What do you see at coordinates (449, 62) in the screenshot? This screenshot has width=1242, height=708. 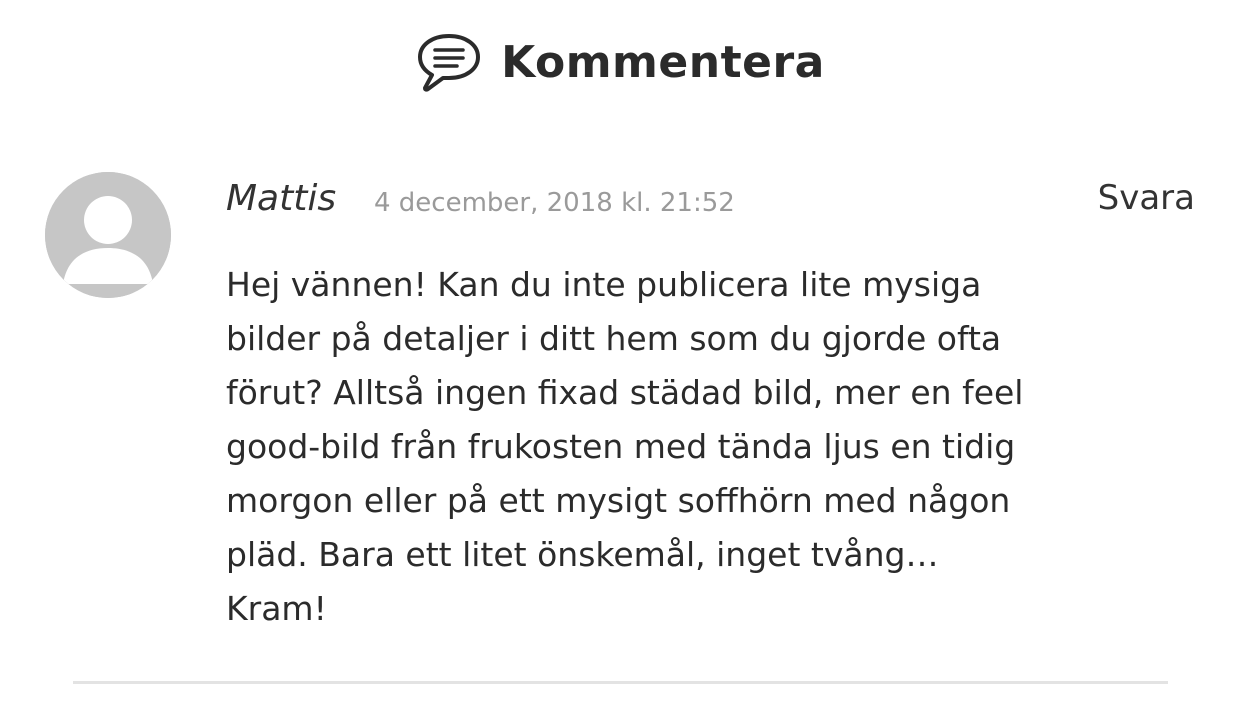 I see `speech-bubble-icon` at bounding box center [449, 62].